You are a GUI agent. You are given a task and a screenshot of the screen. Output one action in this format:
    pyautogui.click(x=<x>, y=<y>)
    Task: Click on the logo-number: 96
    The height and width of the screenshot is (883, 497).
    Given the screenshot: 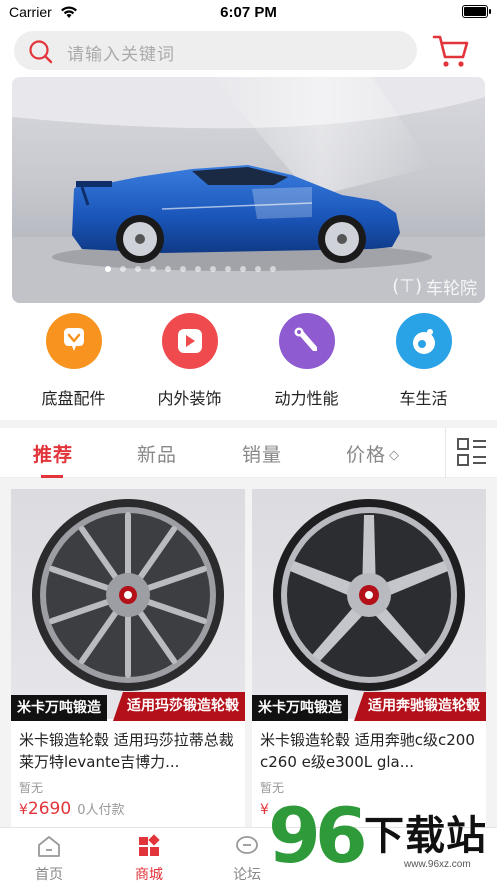 What is the action you would take?
    pyautogui.click(x=318, y=835)
    